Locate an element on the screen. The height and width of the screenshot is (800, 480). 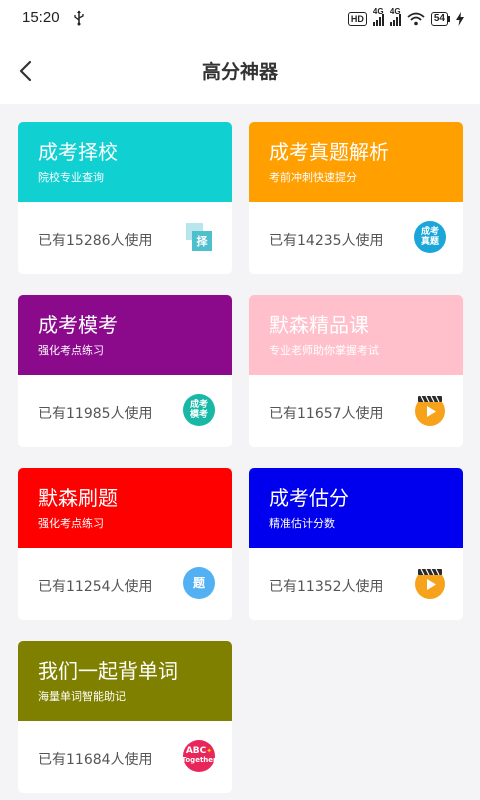
card-title: 成考模考 is located at coordinates (78, 325).